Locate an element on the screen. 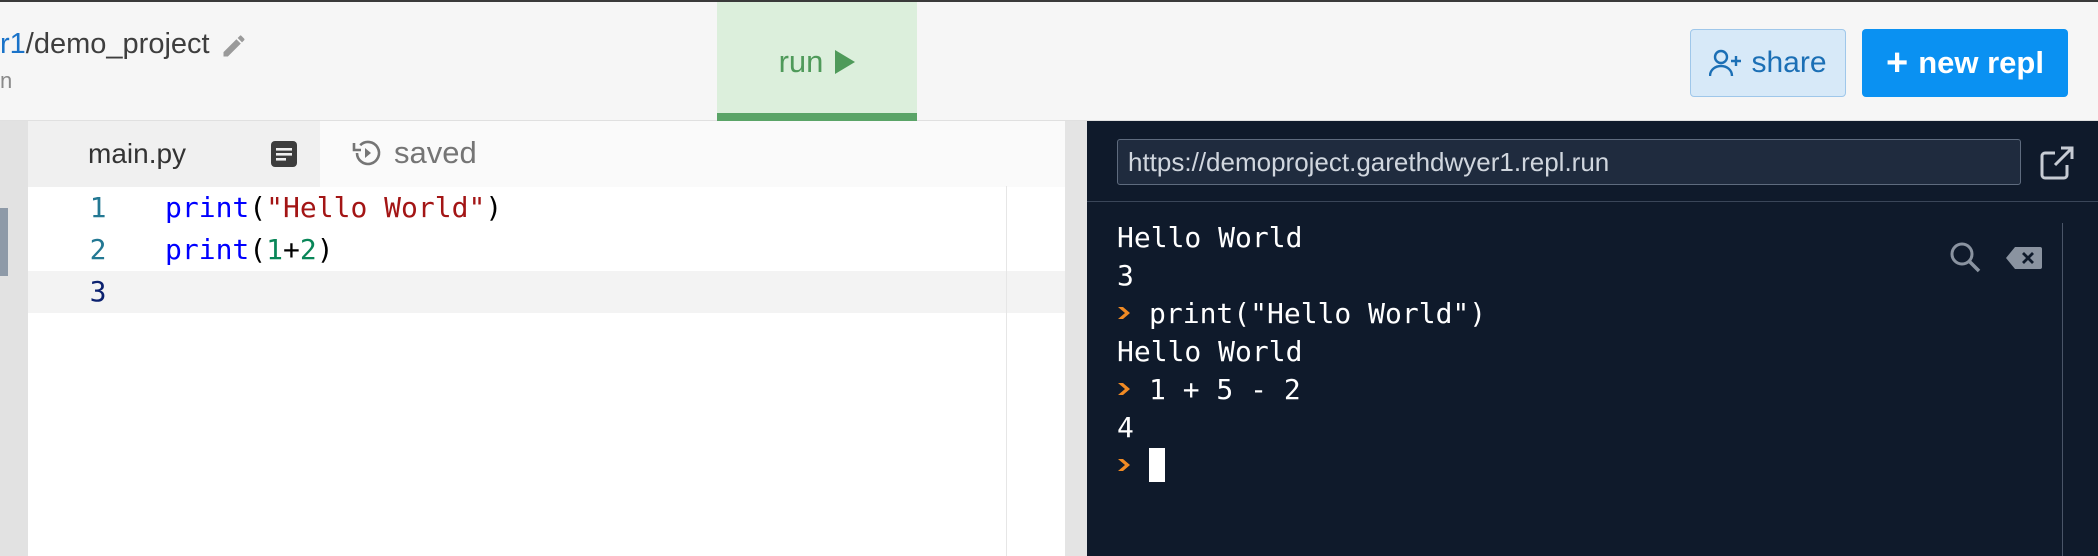  code-line: 1 print("Hello World") is located at coordinates (546, 208).